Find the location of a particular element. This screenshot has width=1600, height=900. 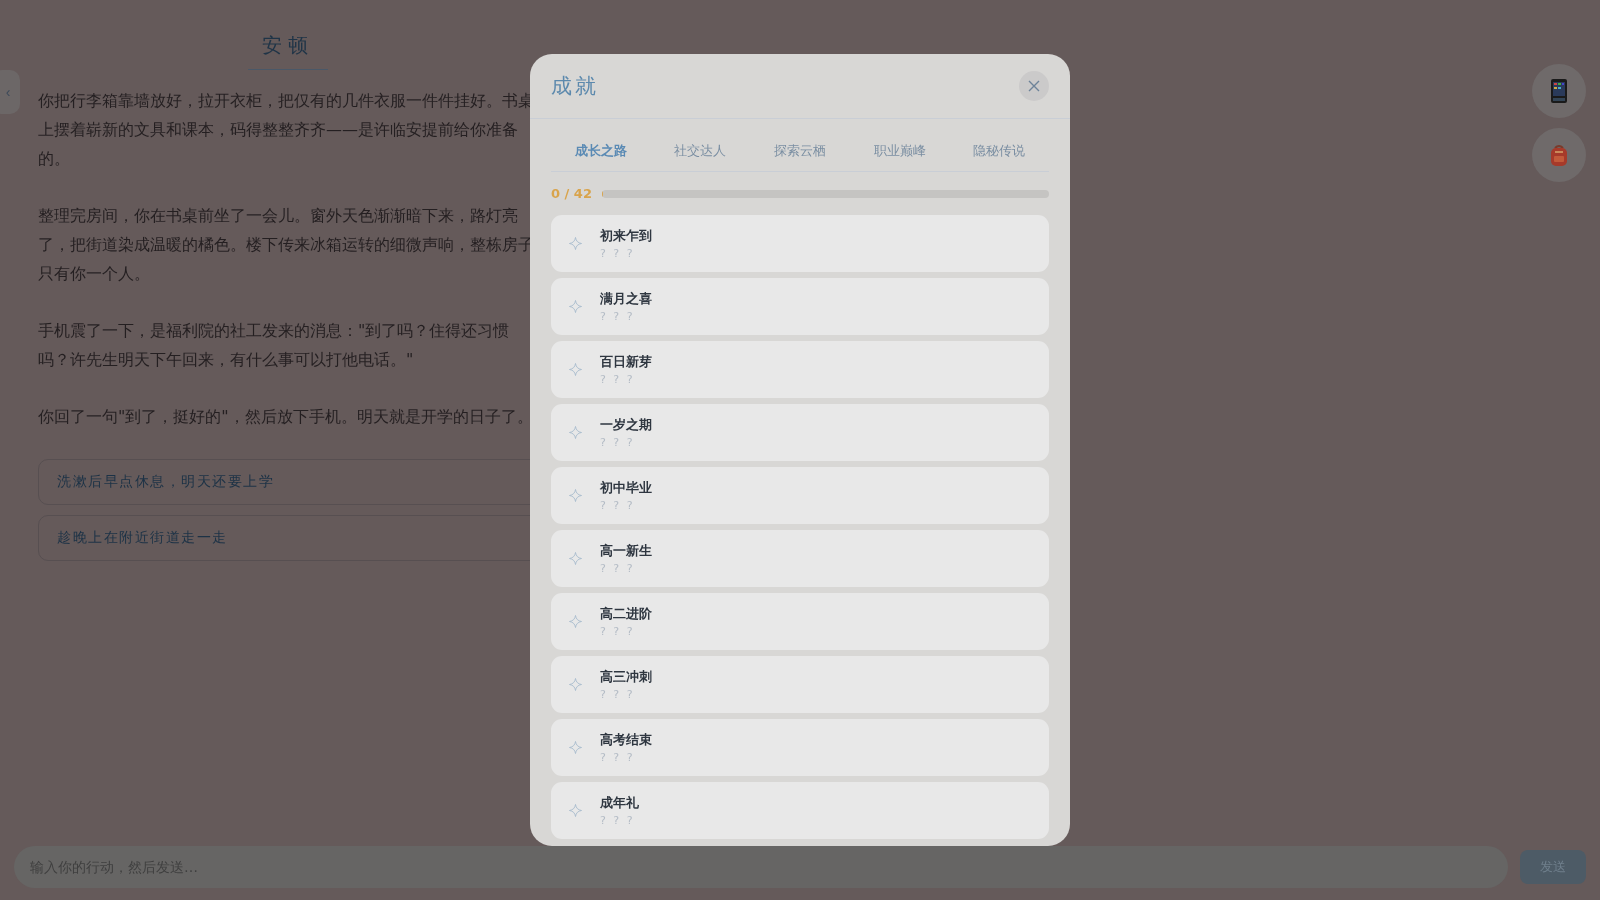

sidebar-toggle-button: ‹ is located at coordinates (10, 92).